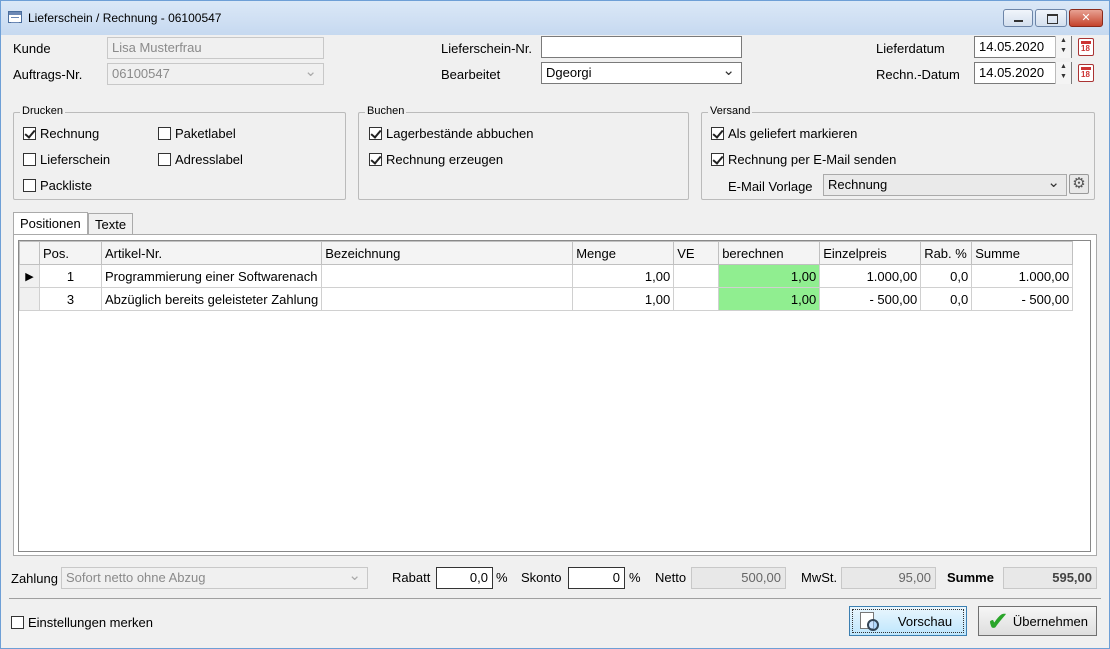 The image size is (1110, 649). What do you see at coordinates (386, 111) in the screenshot?
I see `buchen-title: Buchen` at bounding box center [386, 111].